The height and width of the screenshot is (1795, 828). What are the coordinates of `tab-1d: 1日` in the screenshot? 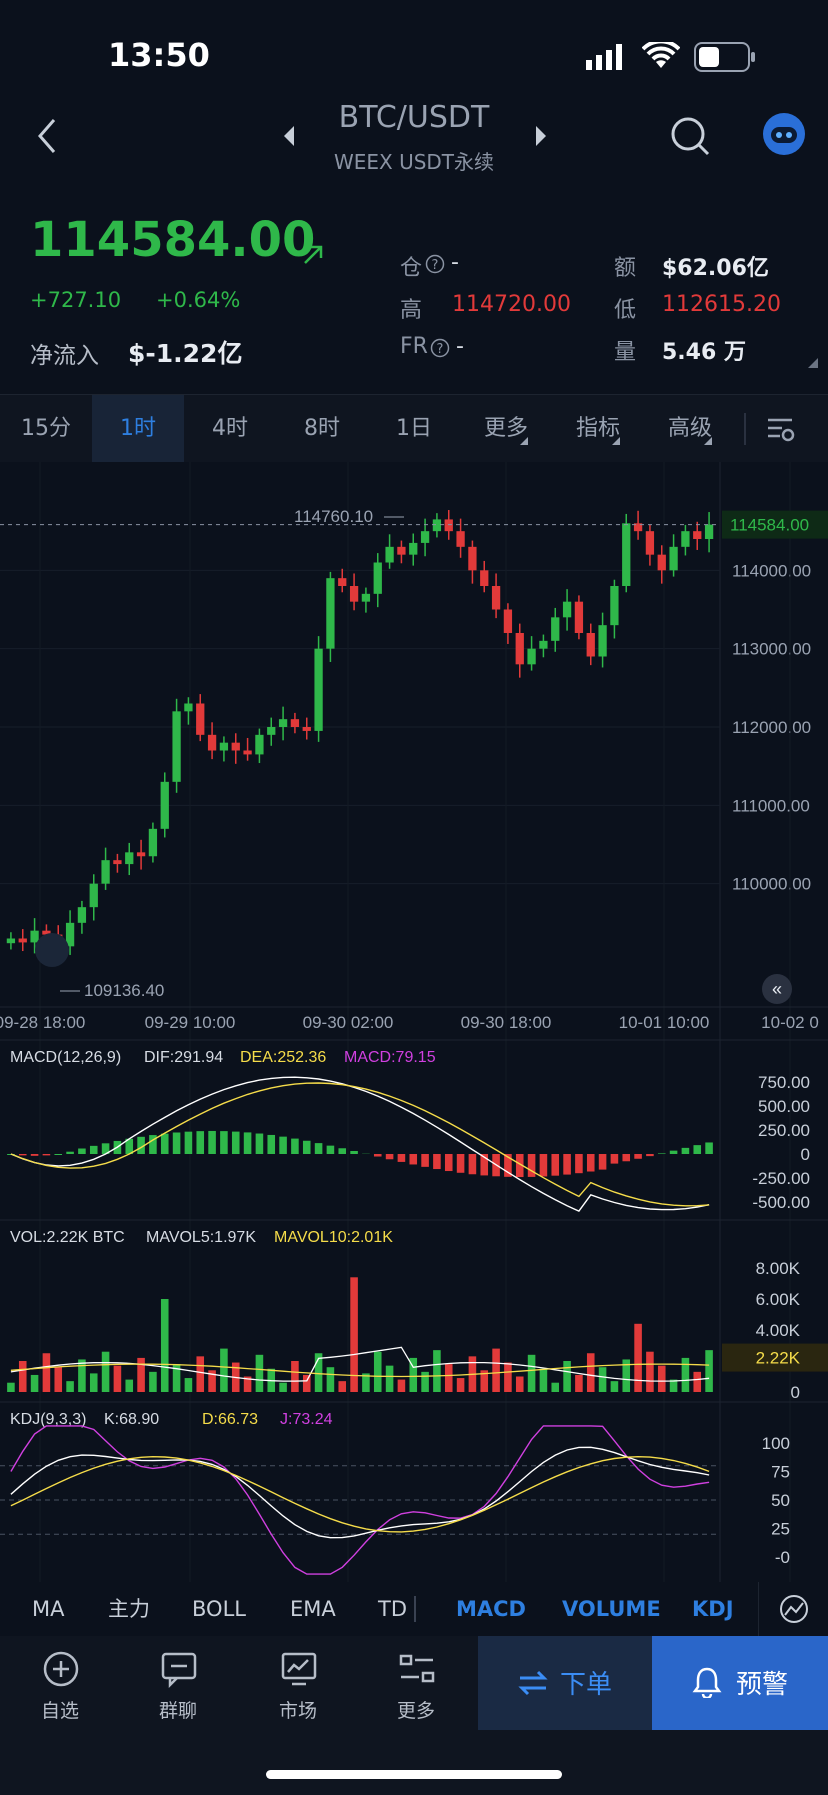 It's located at (414, 429).